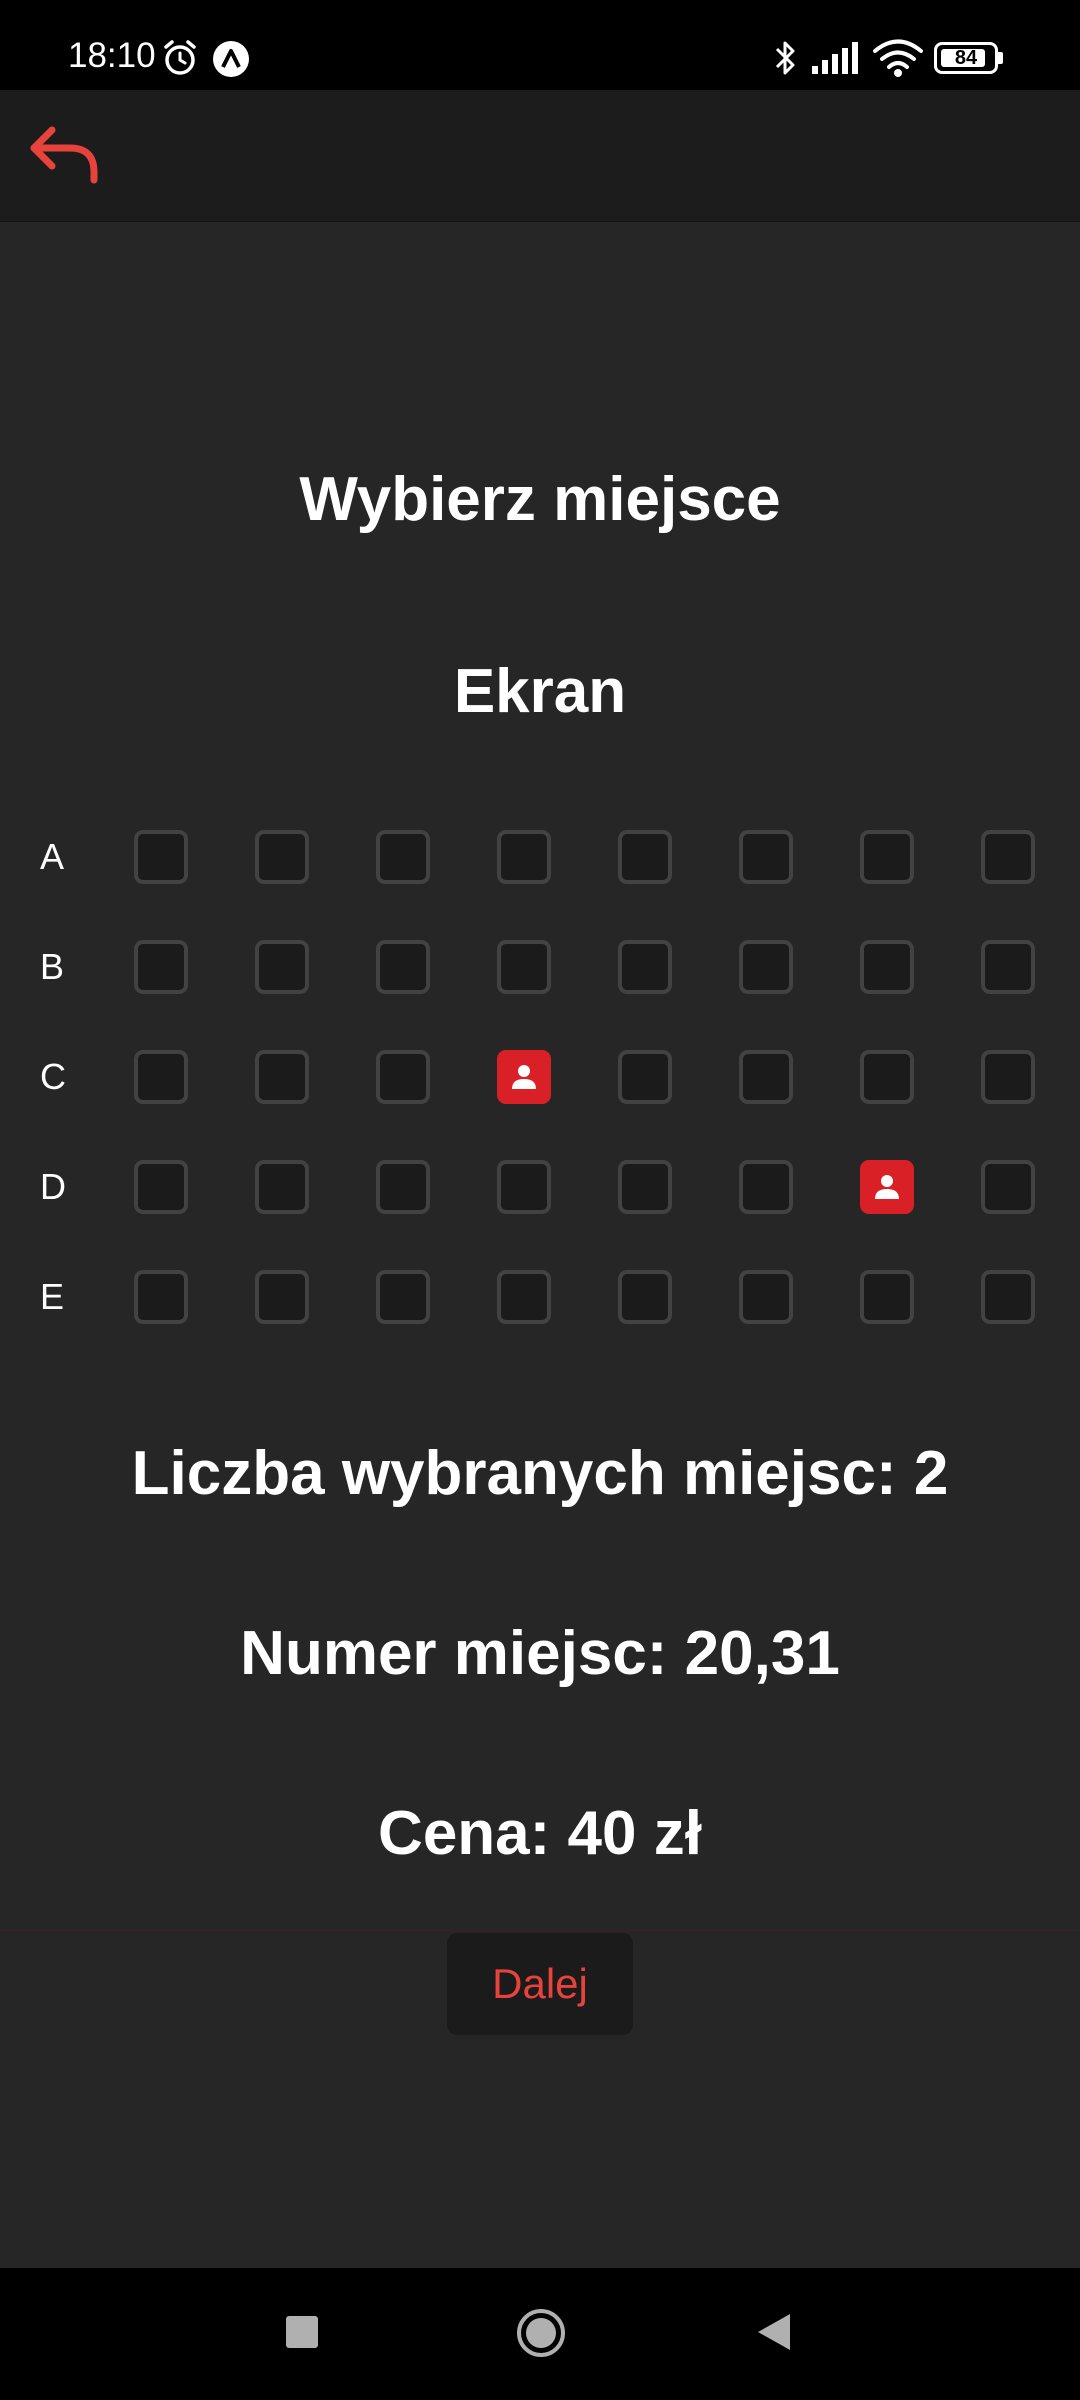 The width and height of the screenshot is (1080, 2400). What do you see at coordinates (645, 1077) in the screenshot?
I see `seat-c5` at bounding box center [645, 1077].